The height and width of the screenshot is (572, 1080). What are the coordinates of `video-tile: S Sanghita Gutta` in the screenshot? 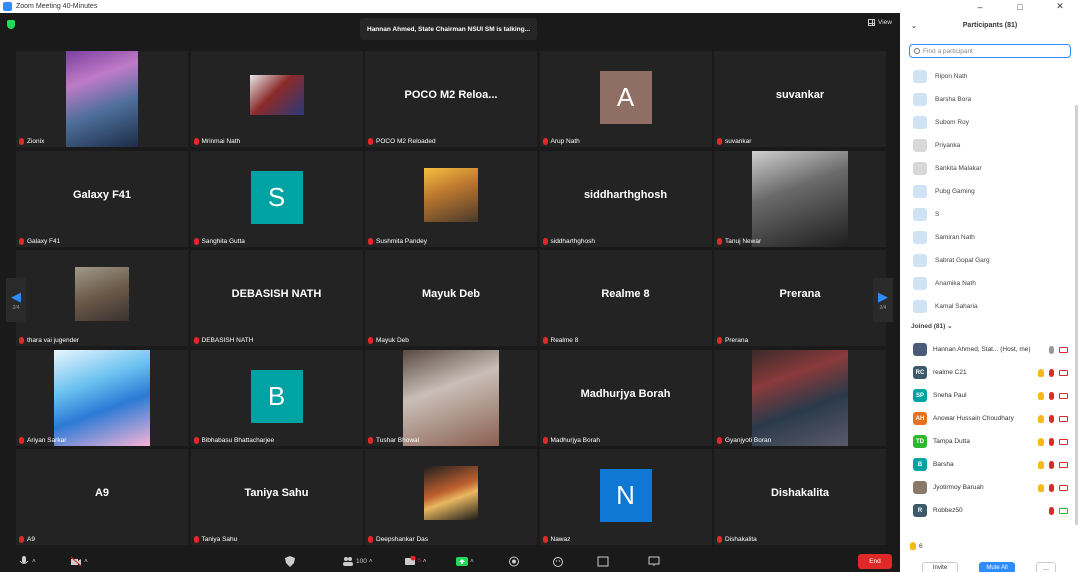 It's located at (276, 198).